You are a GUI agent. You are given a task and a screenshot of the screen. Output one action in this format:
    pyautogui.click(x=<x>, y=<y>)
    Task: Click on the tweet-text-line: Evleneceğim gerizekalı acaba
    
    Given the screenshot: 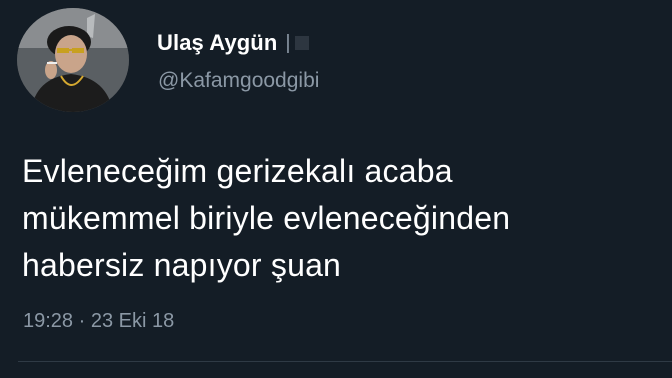 What is the action you would take?
    pyautogui.click(x=237, y=171)
    